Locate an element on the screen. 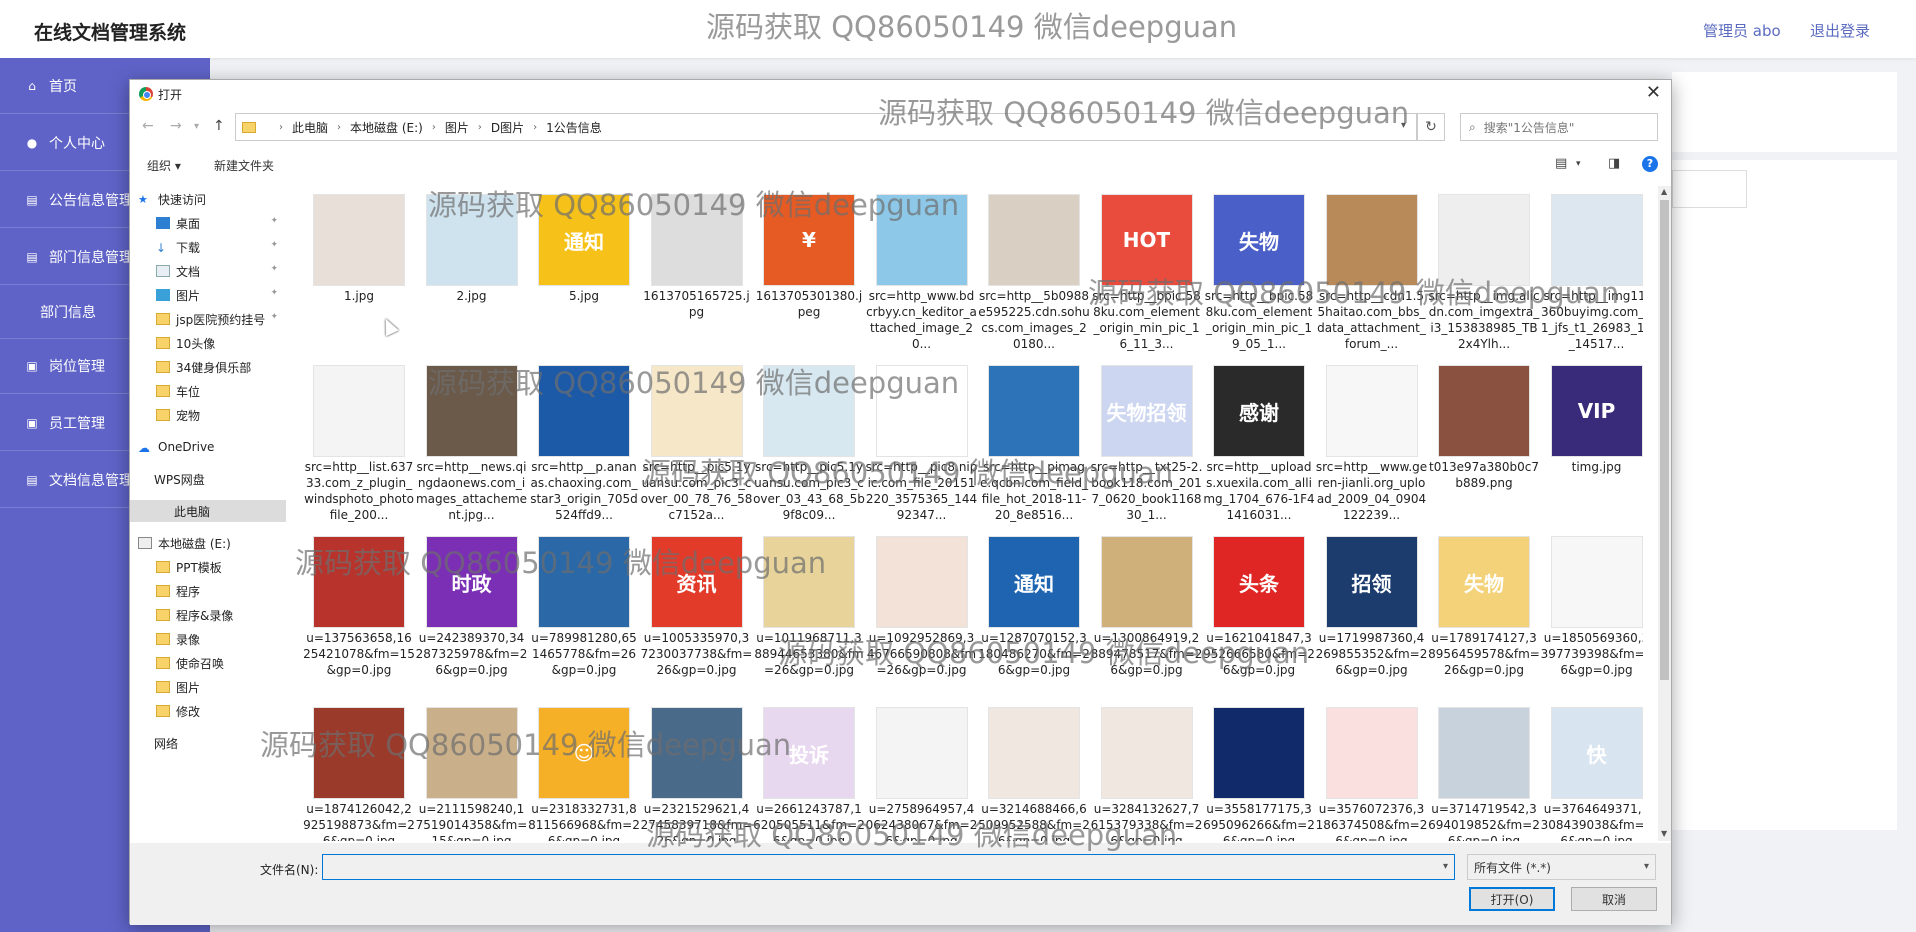  nav-item: 车位 is located at coordinates (208, 391).